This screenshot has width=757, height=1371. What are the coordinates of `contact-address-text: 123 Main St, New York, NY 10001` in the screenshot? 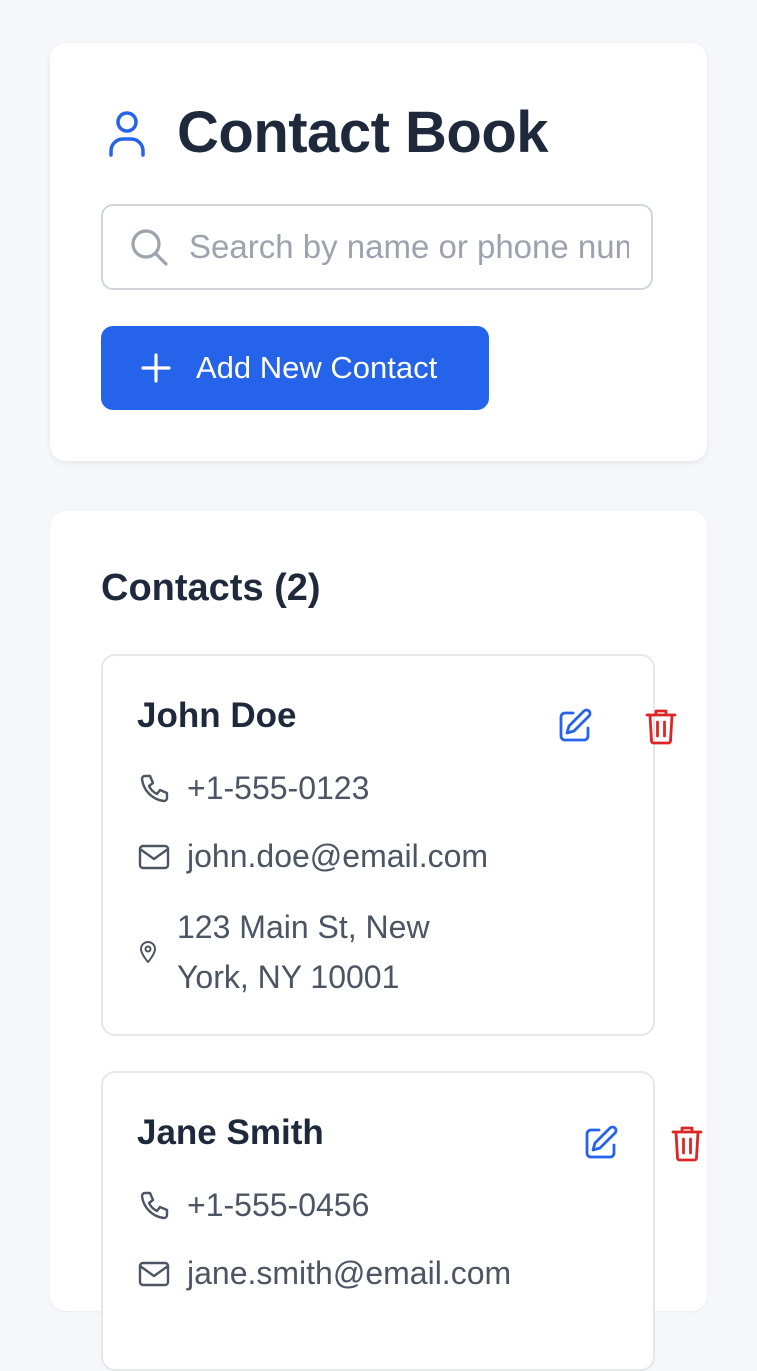 It's located at (303, 952).